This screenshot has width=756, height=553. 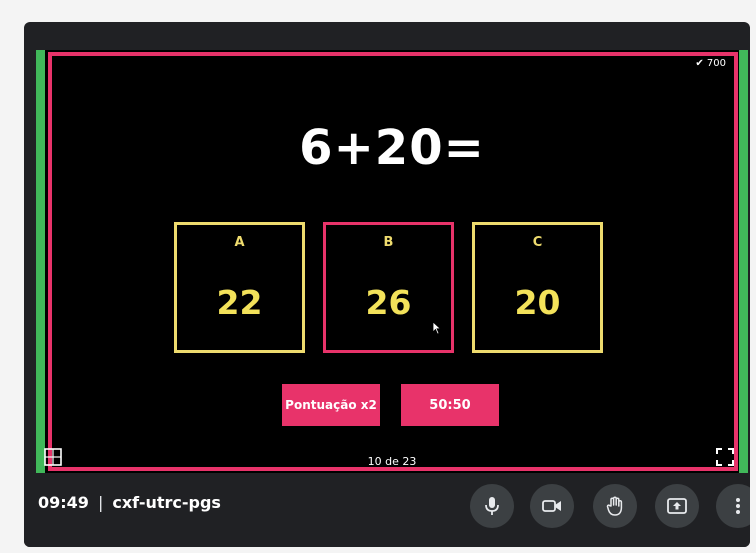 I want to click on fifty-fifty-button: 50:50, so click(x=450, y=405).